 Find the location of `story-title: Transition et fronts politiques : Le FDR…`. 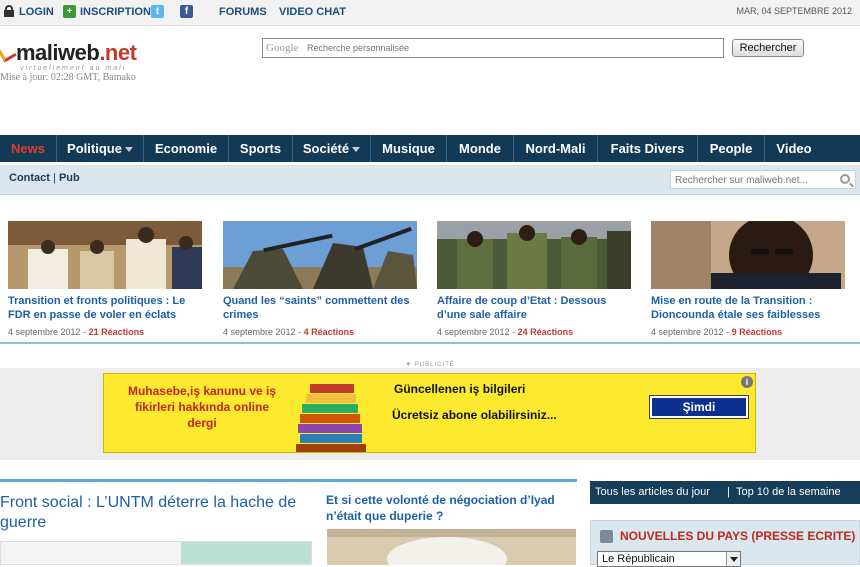

story-title: Transition et fronts politiques : Le FDR… is located at coordinates (106, 308).